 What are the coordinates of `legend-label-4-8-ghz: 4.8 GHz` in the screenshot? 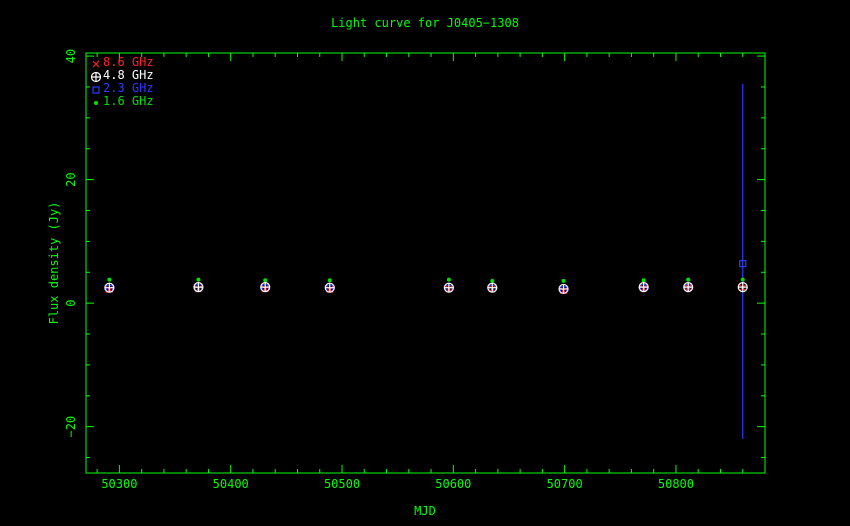 It's located at (128, 75).